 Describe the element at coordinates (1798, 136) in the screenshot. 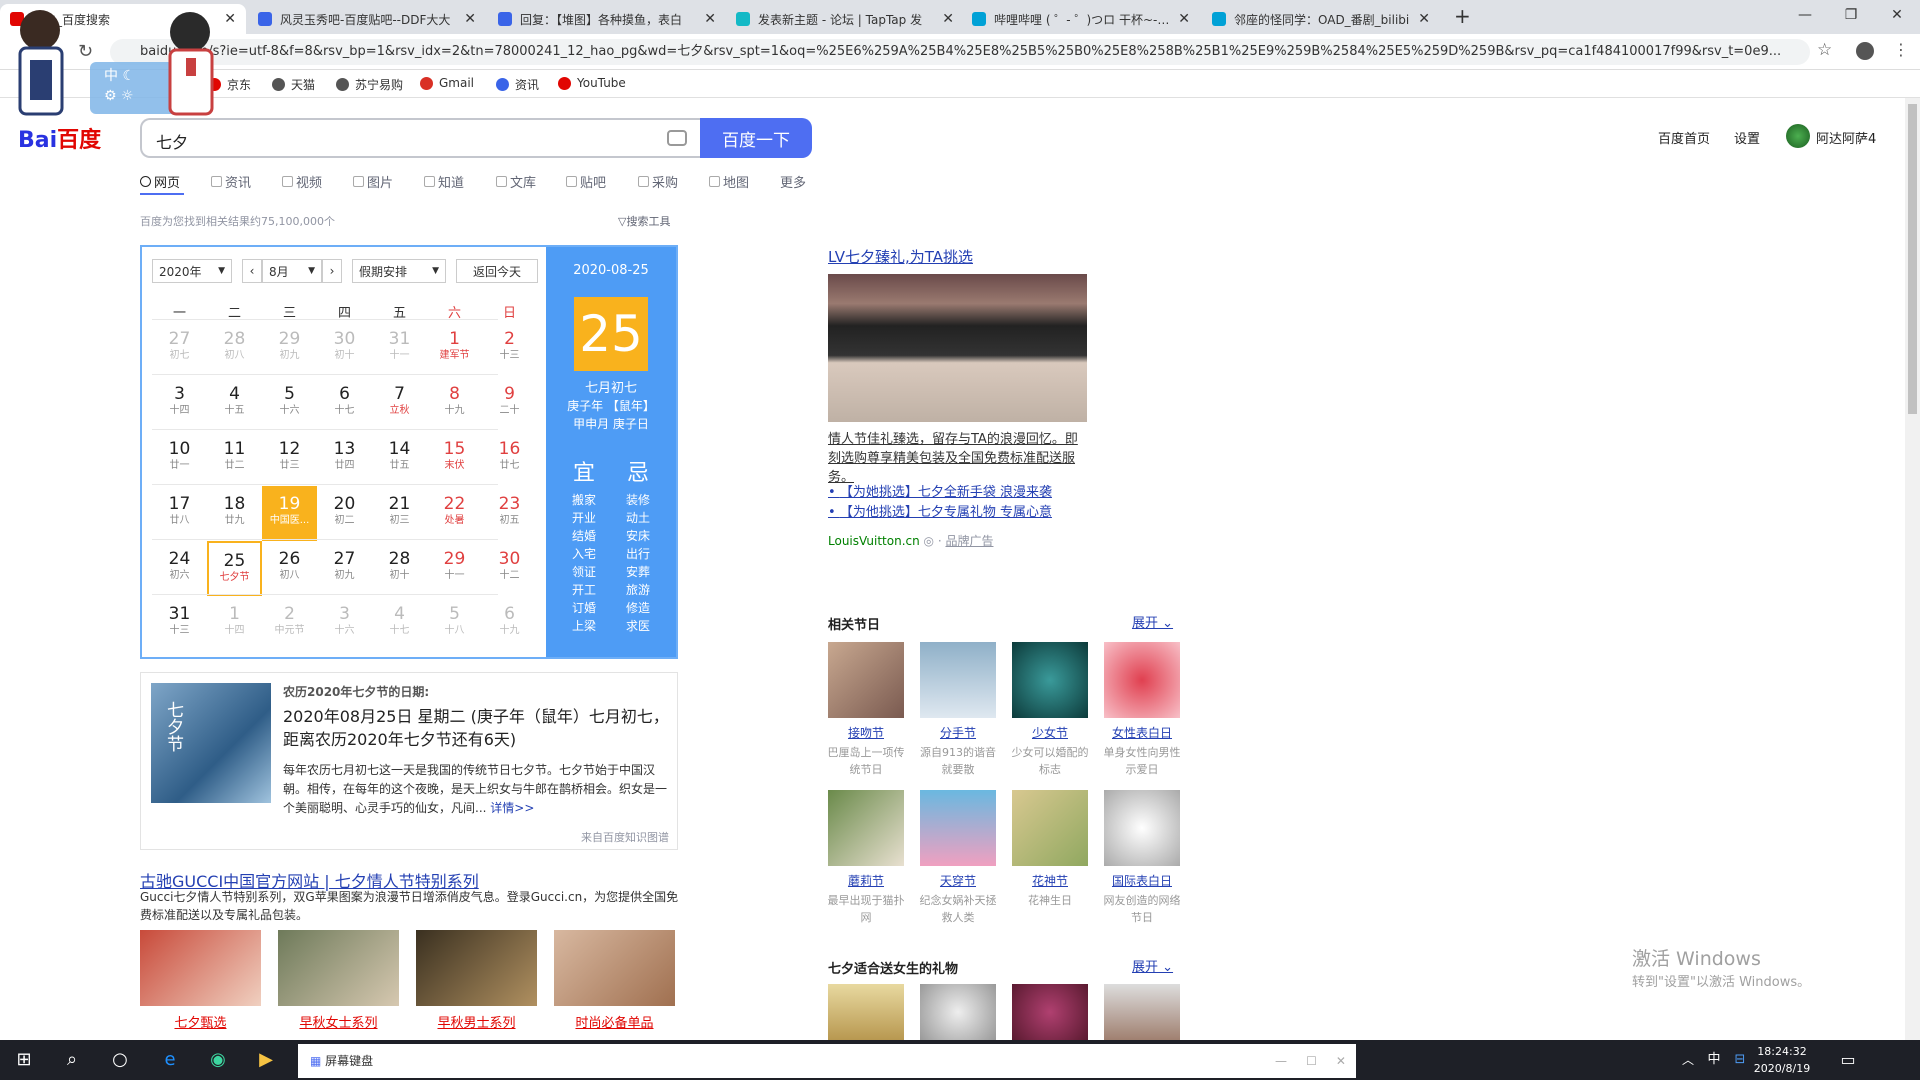

I see `avatar` at that location.